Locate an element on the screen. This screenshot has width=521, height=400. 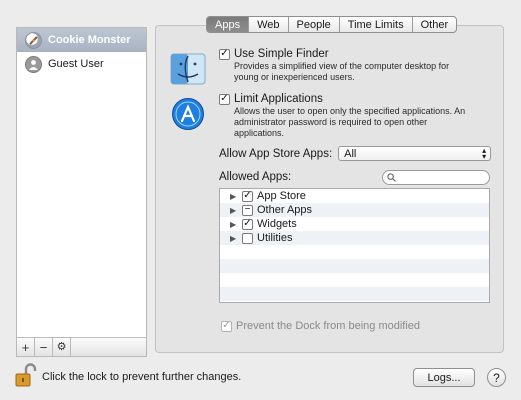
help-button: ? is located at coordinates (496, 377).